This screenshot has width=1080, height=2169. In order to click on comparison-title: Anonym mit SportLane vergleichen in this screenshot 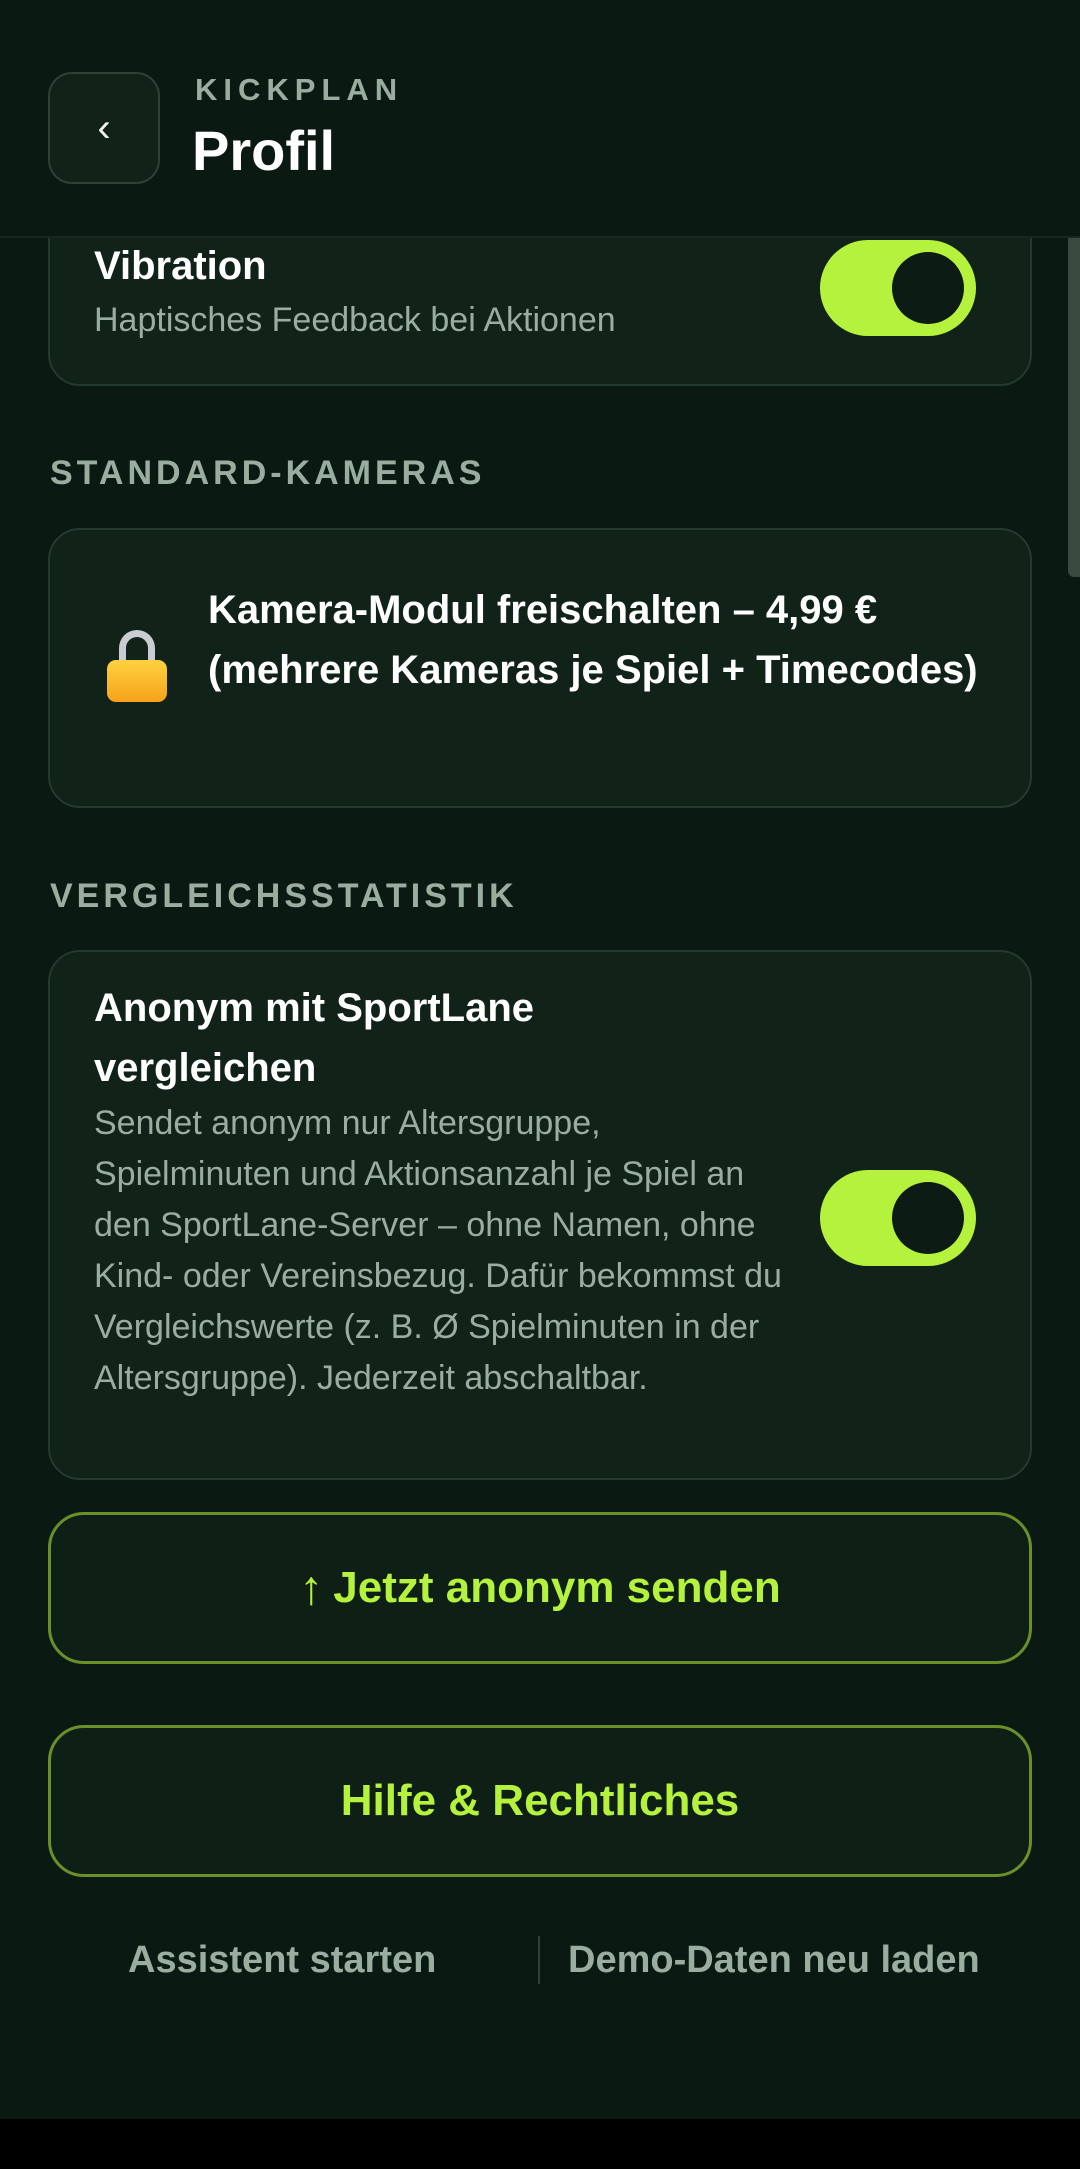, I will do `click(314, 1038)`.